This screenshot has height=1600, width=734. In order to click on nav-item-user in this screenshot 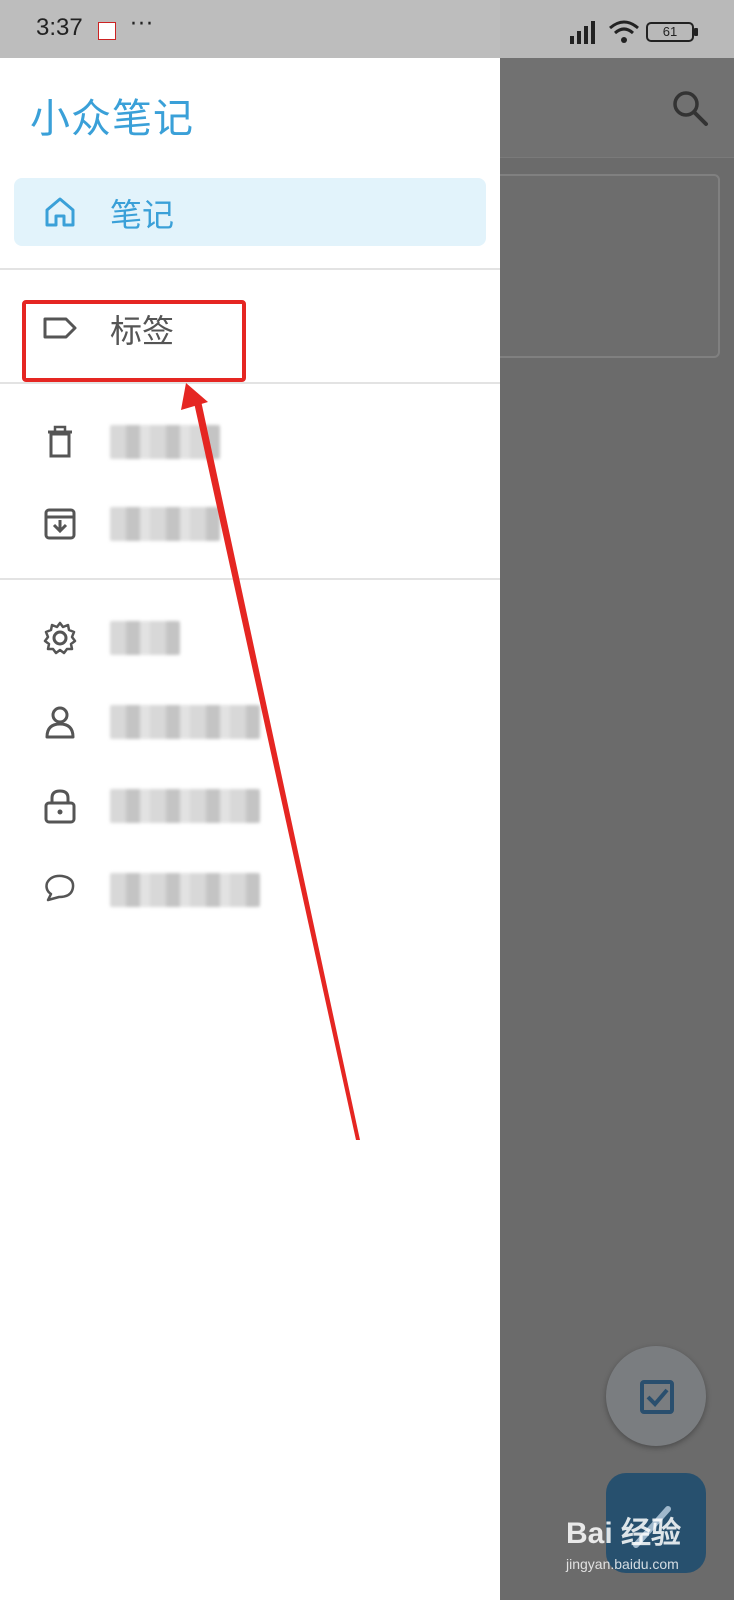, I will do `click(250, 722)`.